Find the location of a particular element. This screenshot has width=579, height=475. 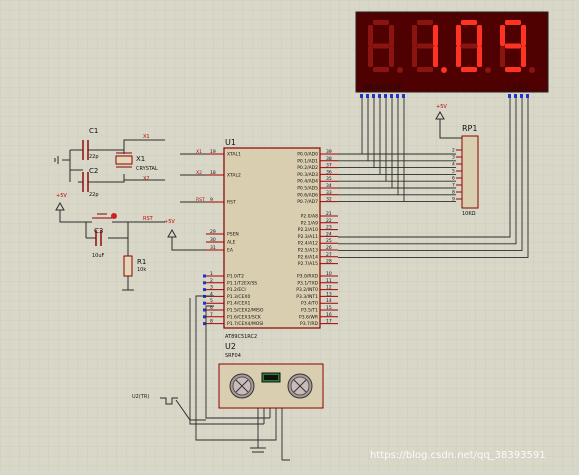

seven-segment-display: ABCDEFG DP 1 2 3 4 is located at coordinates (452, 54).